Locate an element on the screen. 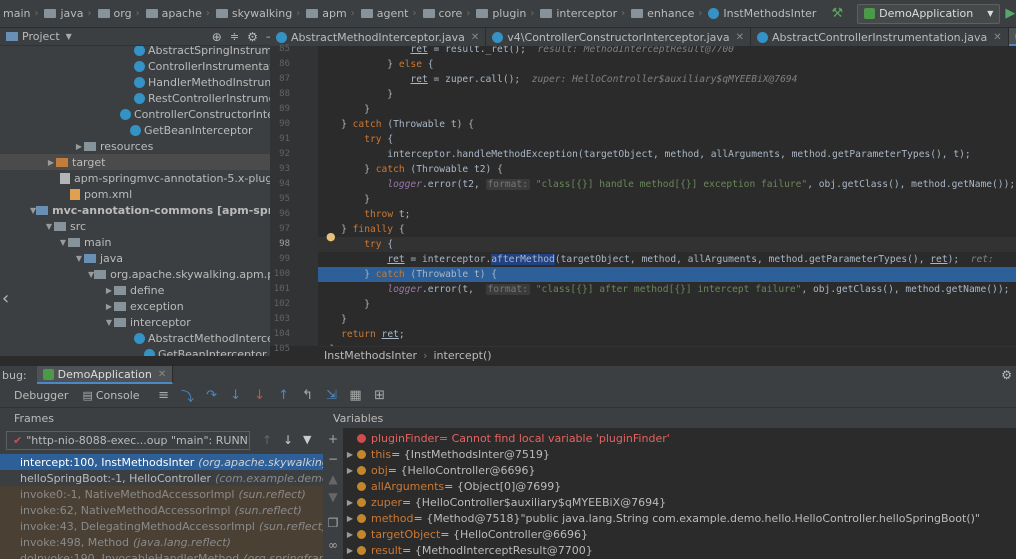  force-step-into-icon: ↓ is located at coordinates (260, 396).